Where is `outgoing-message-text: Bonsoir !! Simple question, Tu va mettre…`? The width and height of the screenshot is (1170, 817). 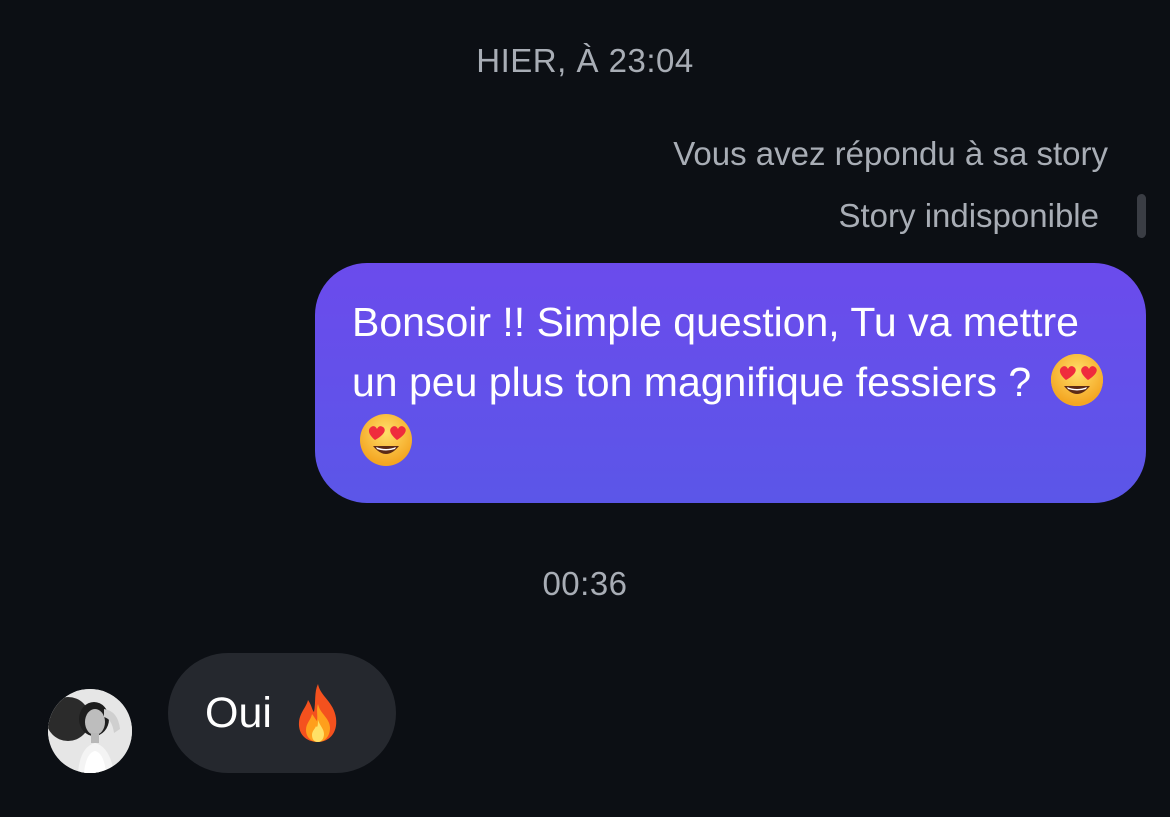
outgoing-message-text: Bonsoir !! Simple question, Tu va mettre… is located at coordinates (715, 352).